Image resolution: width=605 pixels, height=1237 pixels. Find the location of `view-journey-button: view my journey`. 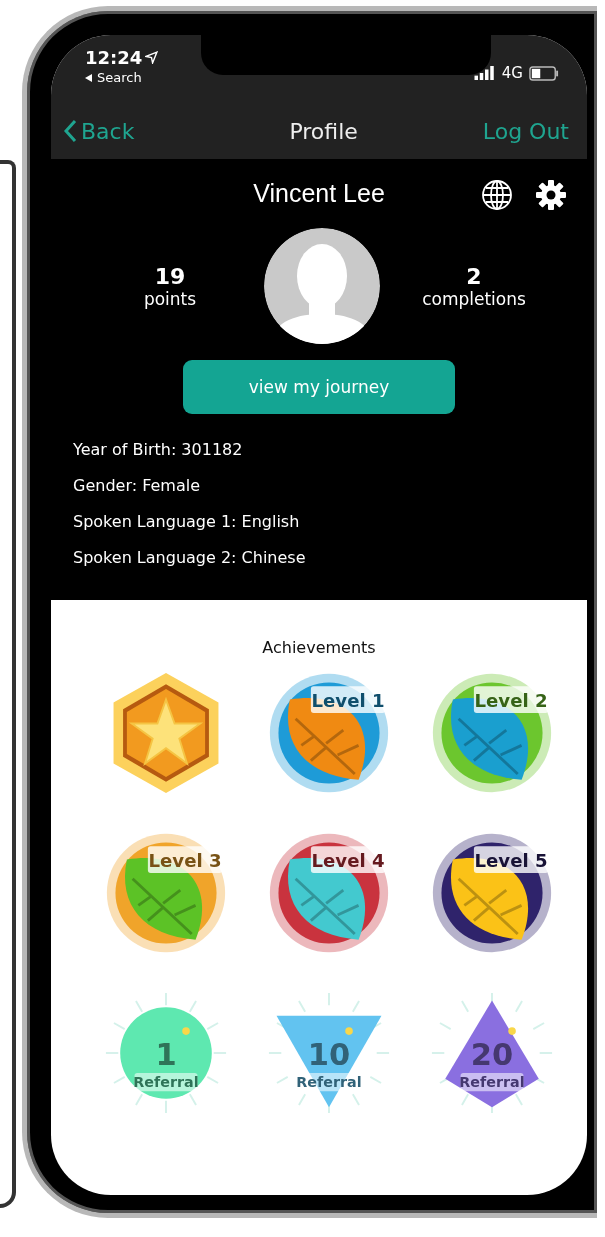

view-journey-button: view my journey is located at coordinates (319, 387).